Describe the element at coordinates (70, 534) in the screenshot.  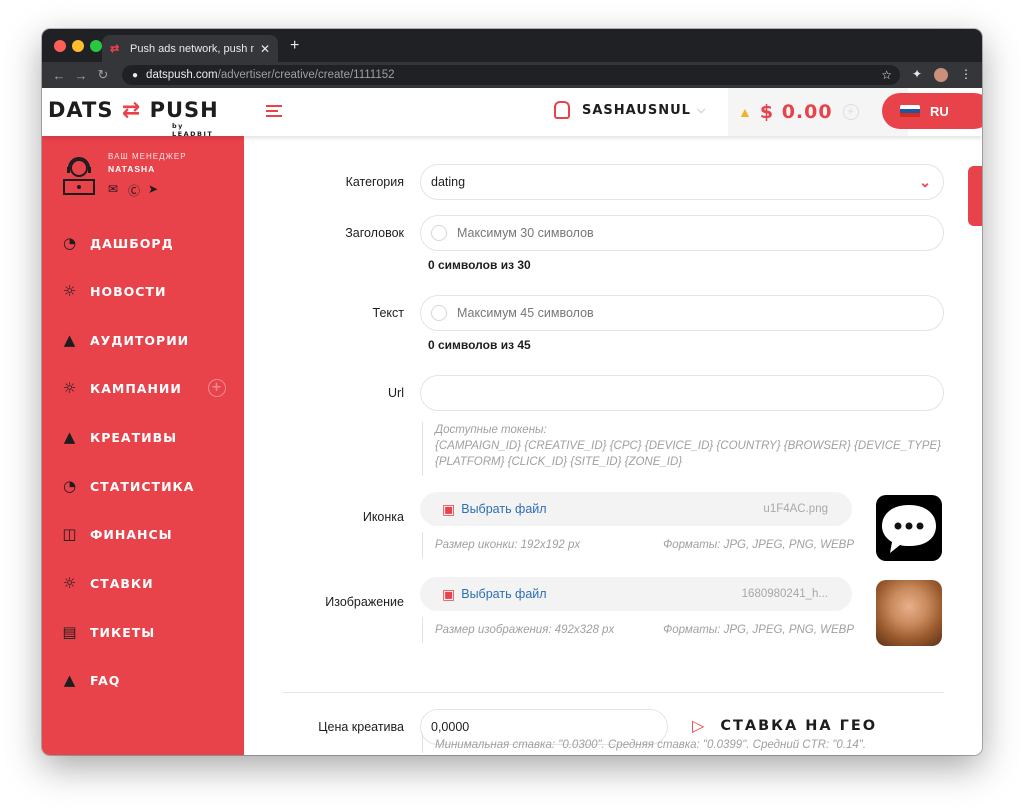
I see `coins-icon: ◫` at that location.